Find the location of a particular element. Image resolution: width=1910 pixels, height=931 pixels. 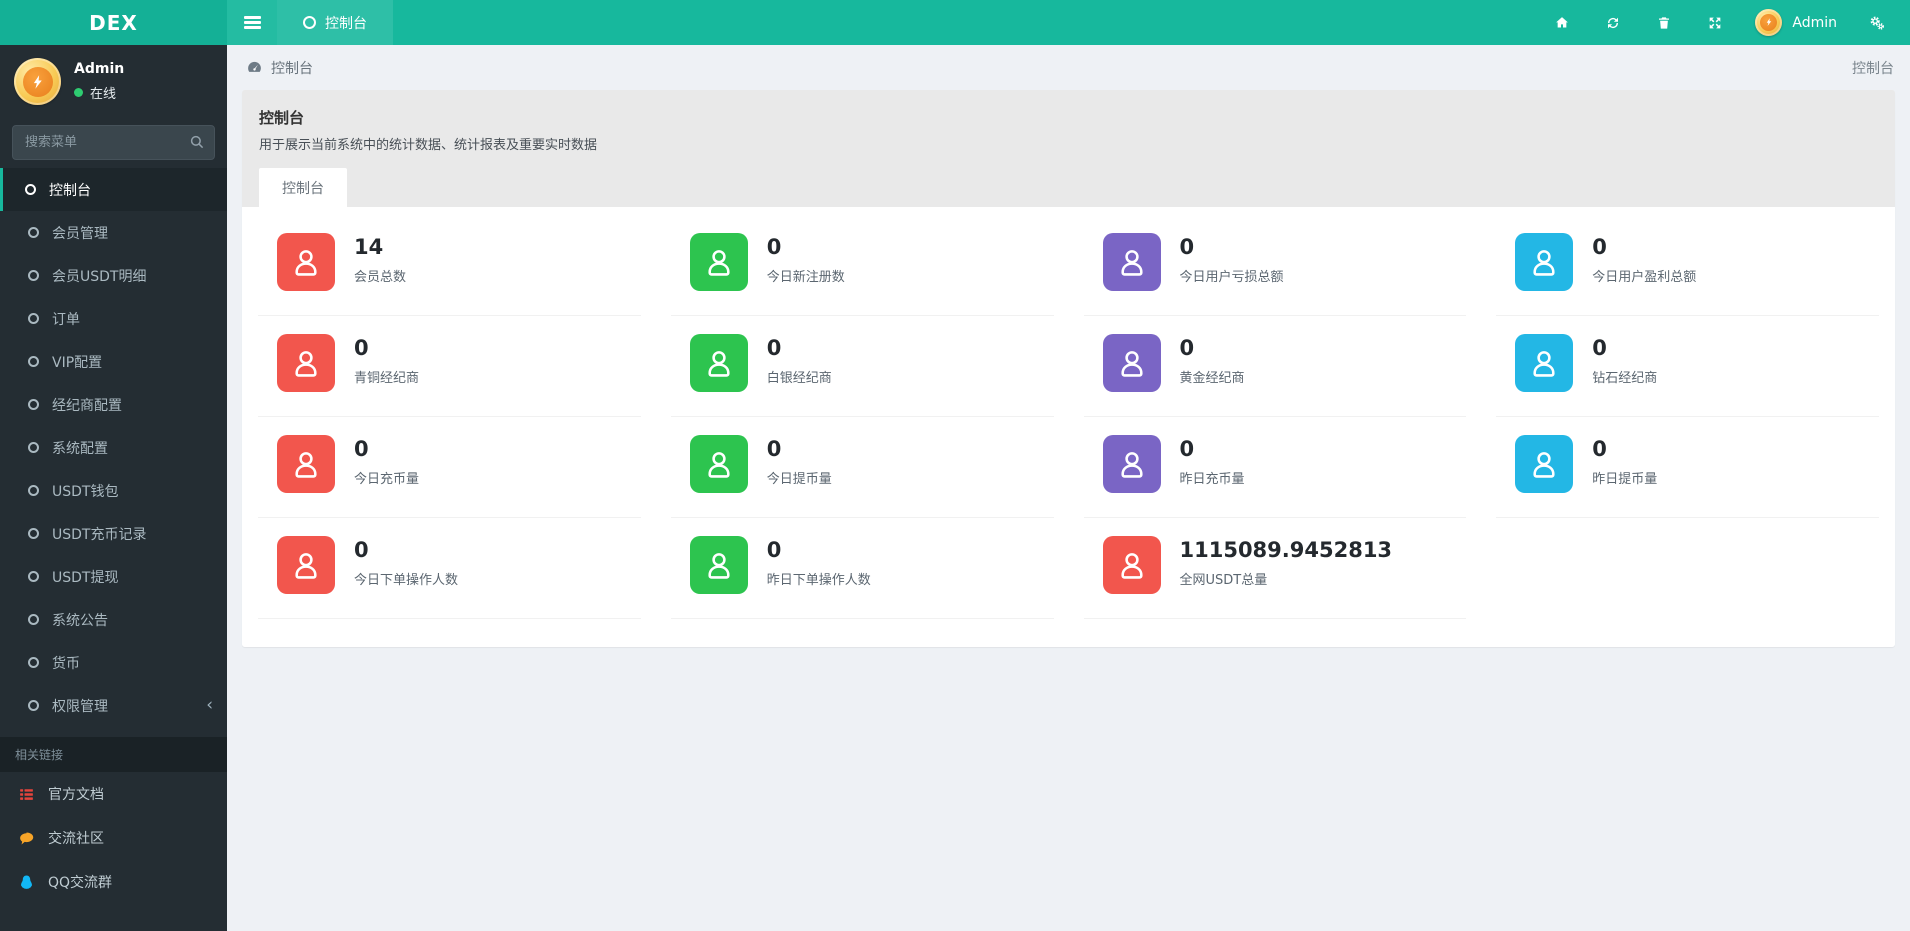

sidebar-link-label: 官方文档 is located at coordinates (76, 795).